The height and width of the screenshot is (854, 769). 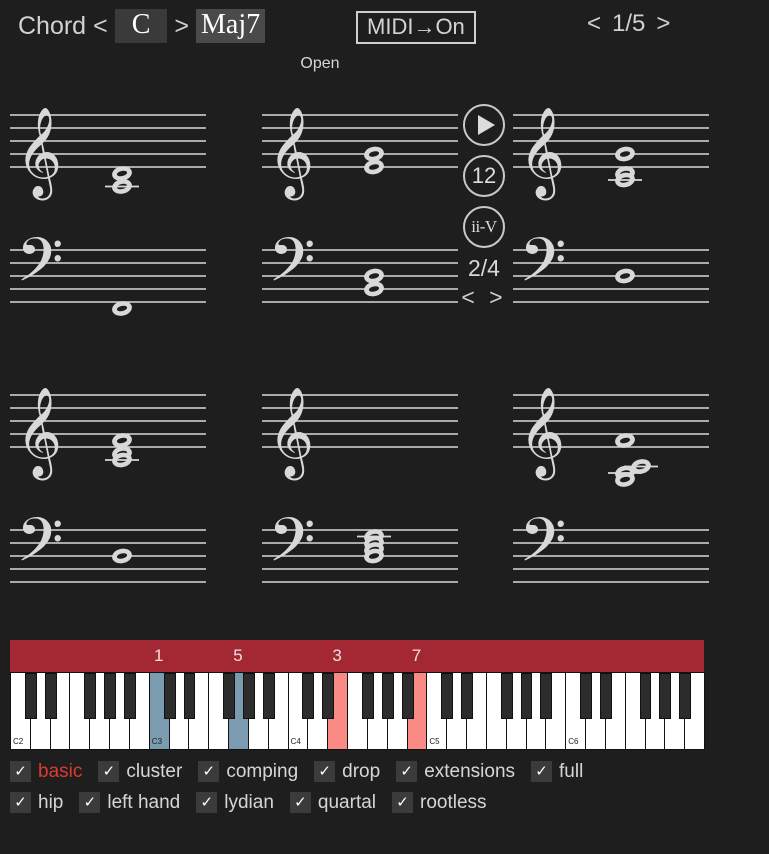 I want to click on staff-system-1: 𝄞 𝄢, so click(x=108, y=207).